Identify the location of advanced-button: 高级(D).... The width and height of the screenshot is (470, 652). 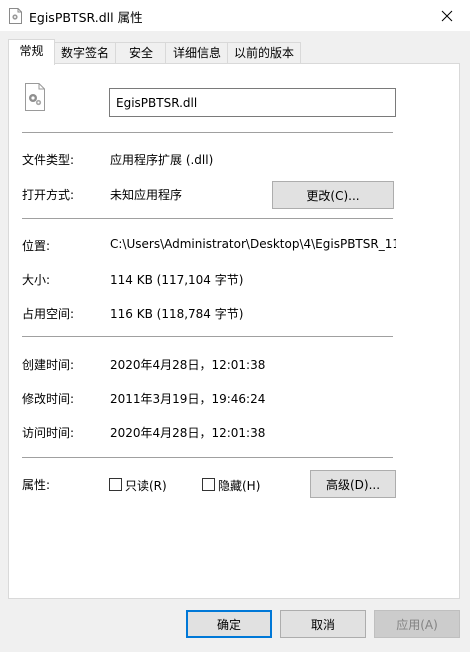
(353, 484).